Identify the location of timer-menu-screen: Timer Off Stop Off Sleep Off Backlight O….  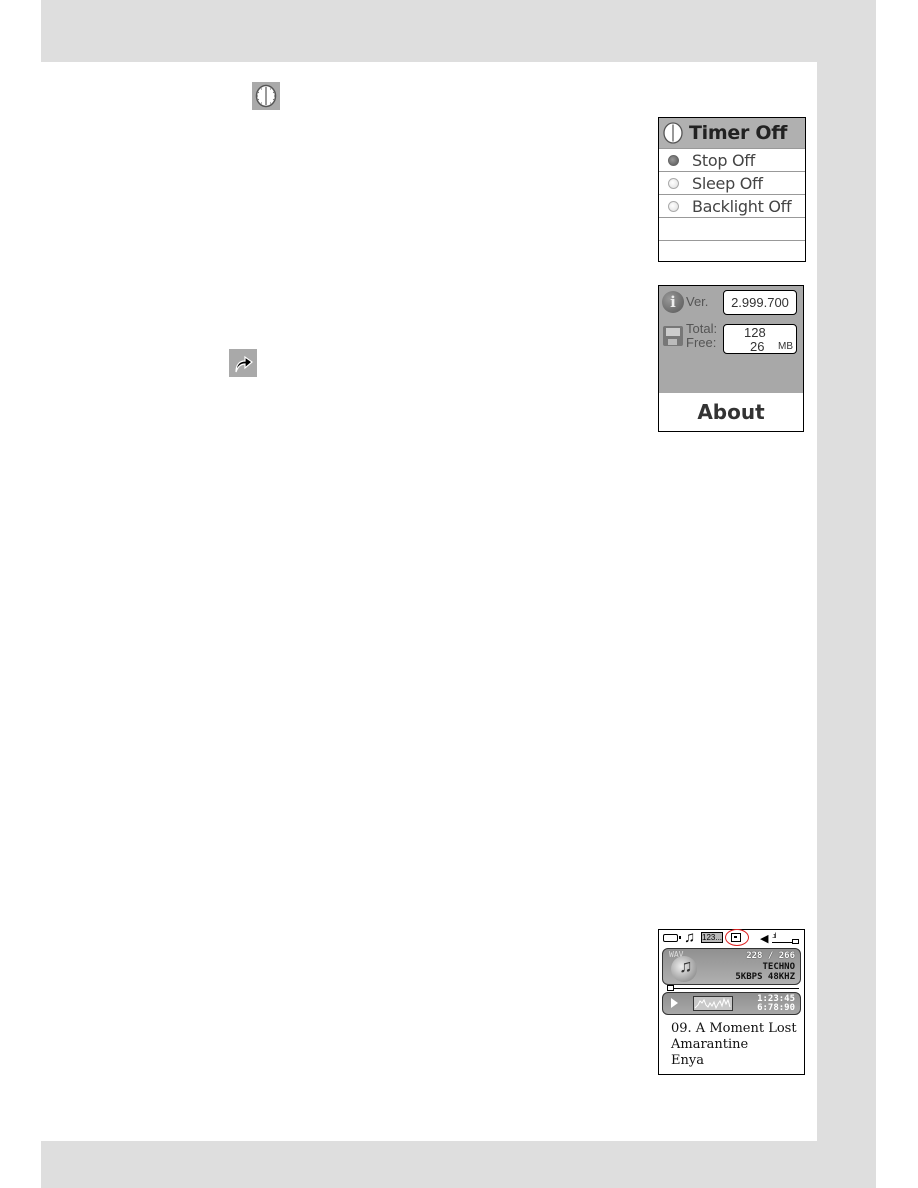
(732, 189).